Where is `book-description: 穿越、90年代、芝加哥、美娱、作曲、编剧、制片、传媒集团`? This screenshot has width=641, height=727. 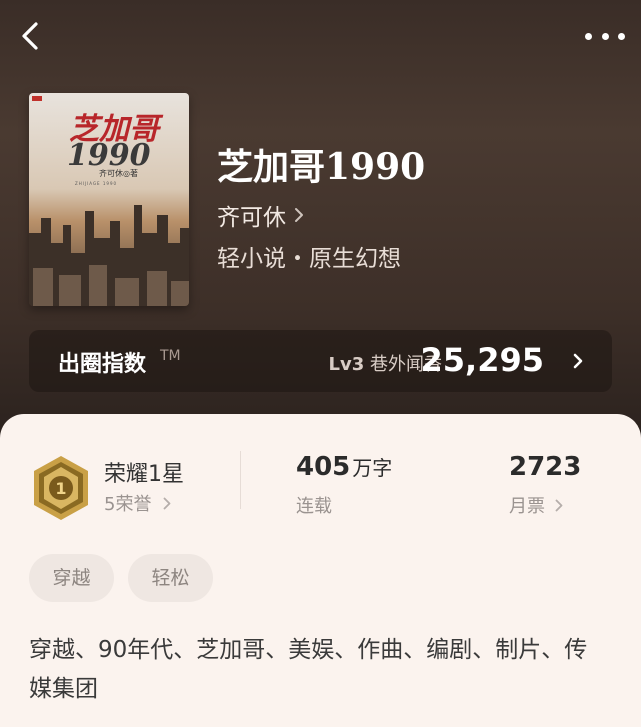 book-description: 穿越、90年代、芝加哥、美娱、作曲、编剧、制片、传媒集团 is located at coordinates (308, 669).